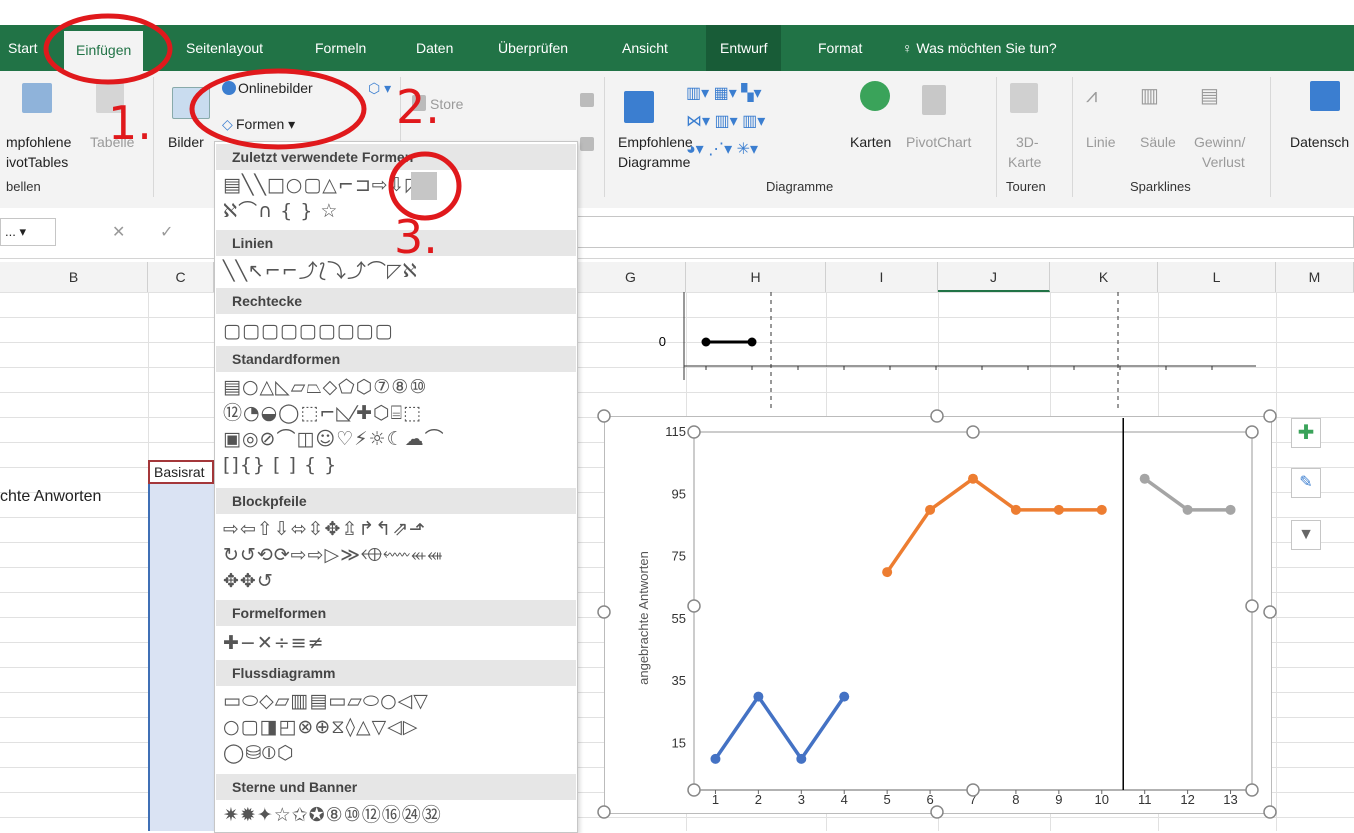  I want to click on annotation-layer, so click(252, 117).